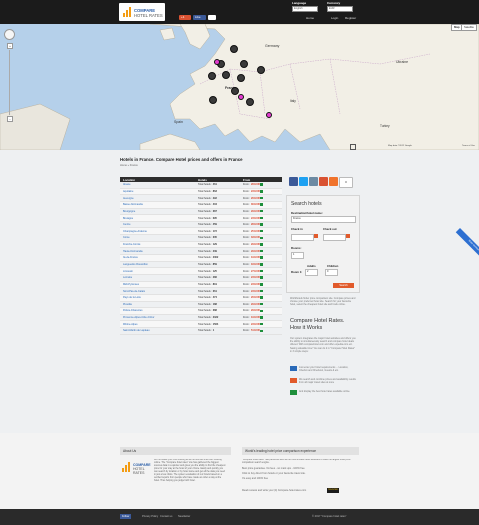  What do you see at coordinates (126, 516) in the screenshot?
I see `follow-button: Follow` at bounding box center [126, 516].